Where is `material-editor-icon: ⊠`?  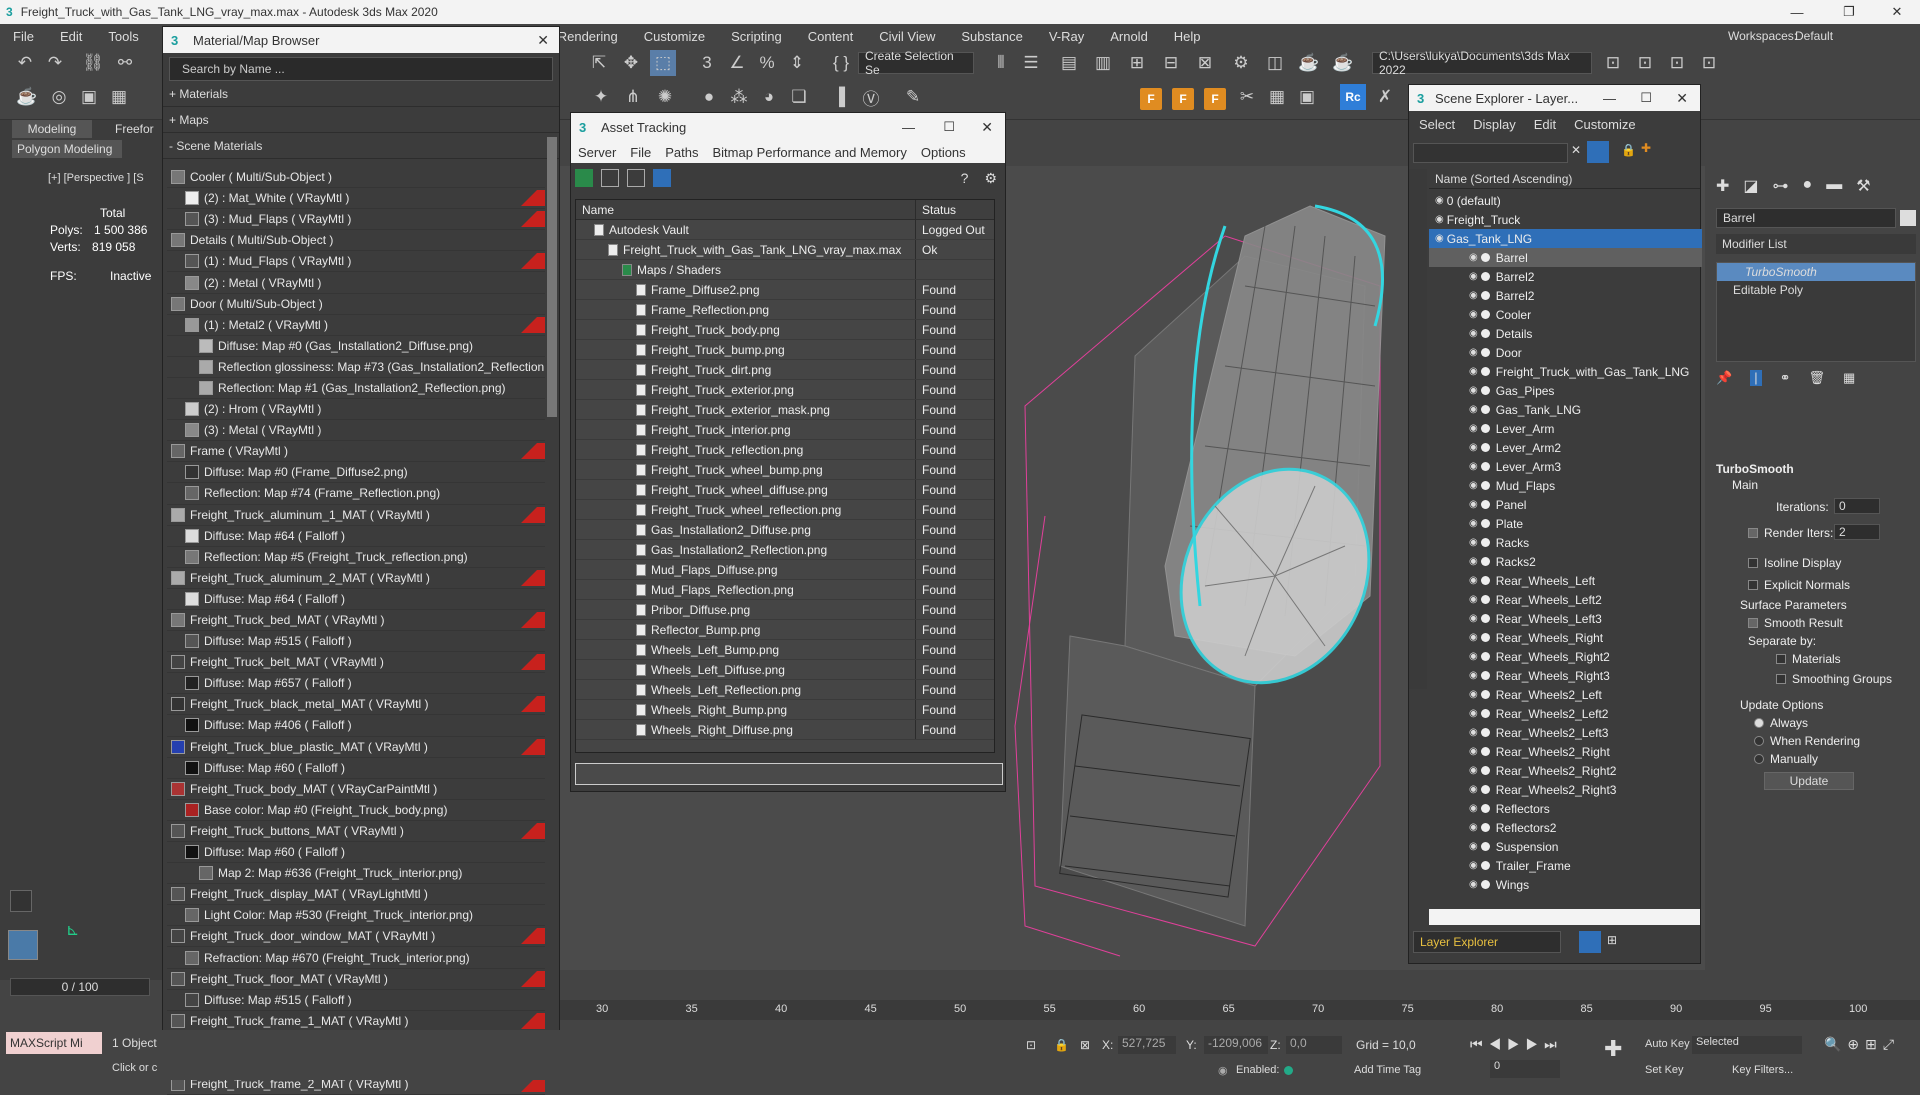 material-editor-icon: ⊠ is located at coordinates (1205, 63).